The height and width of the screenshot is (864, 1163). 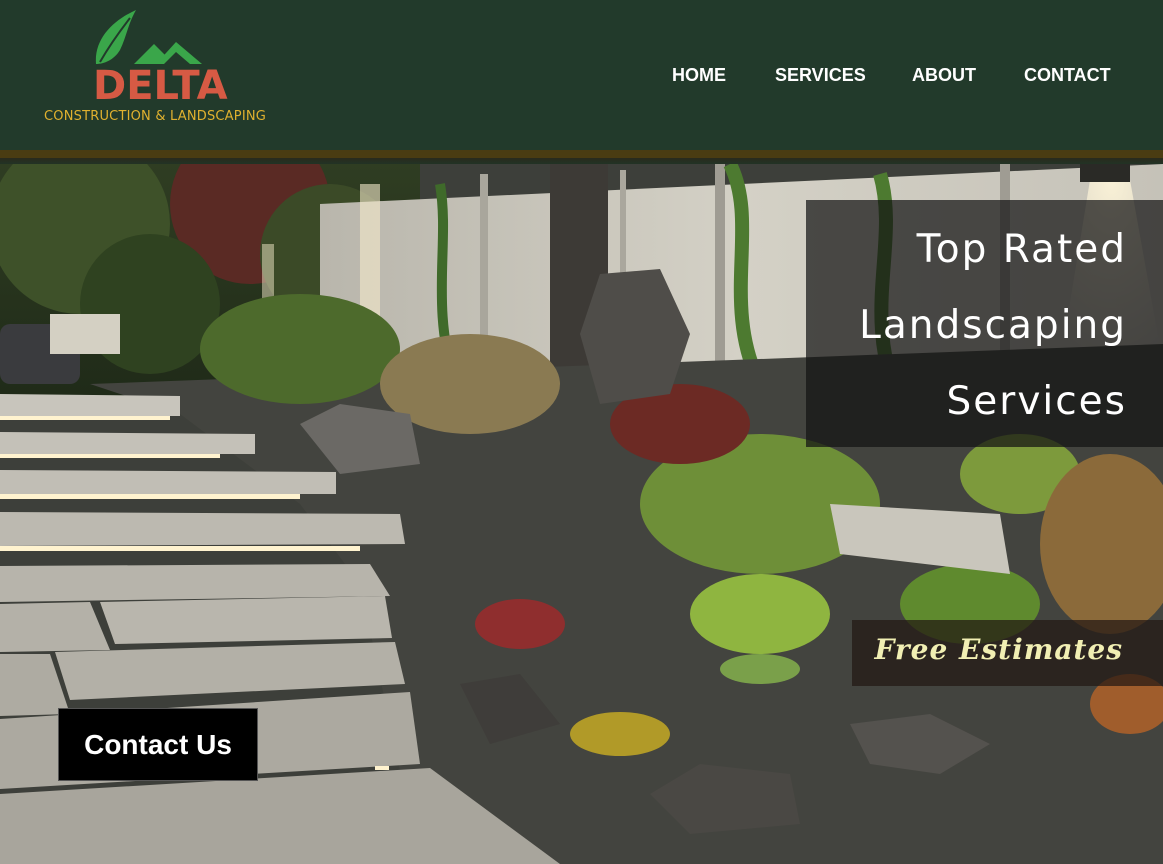 What do you see at coordinates (158, 744) in the screenshot?
I see `contact-us-button: Contact Us` at bounding box center [158, 744].